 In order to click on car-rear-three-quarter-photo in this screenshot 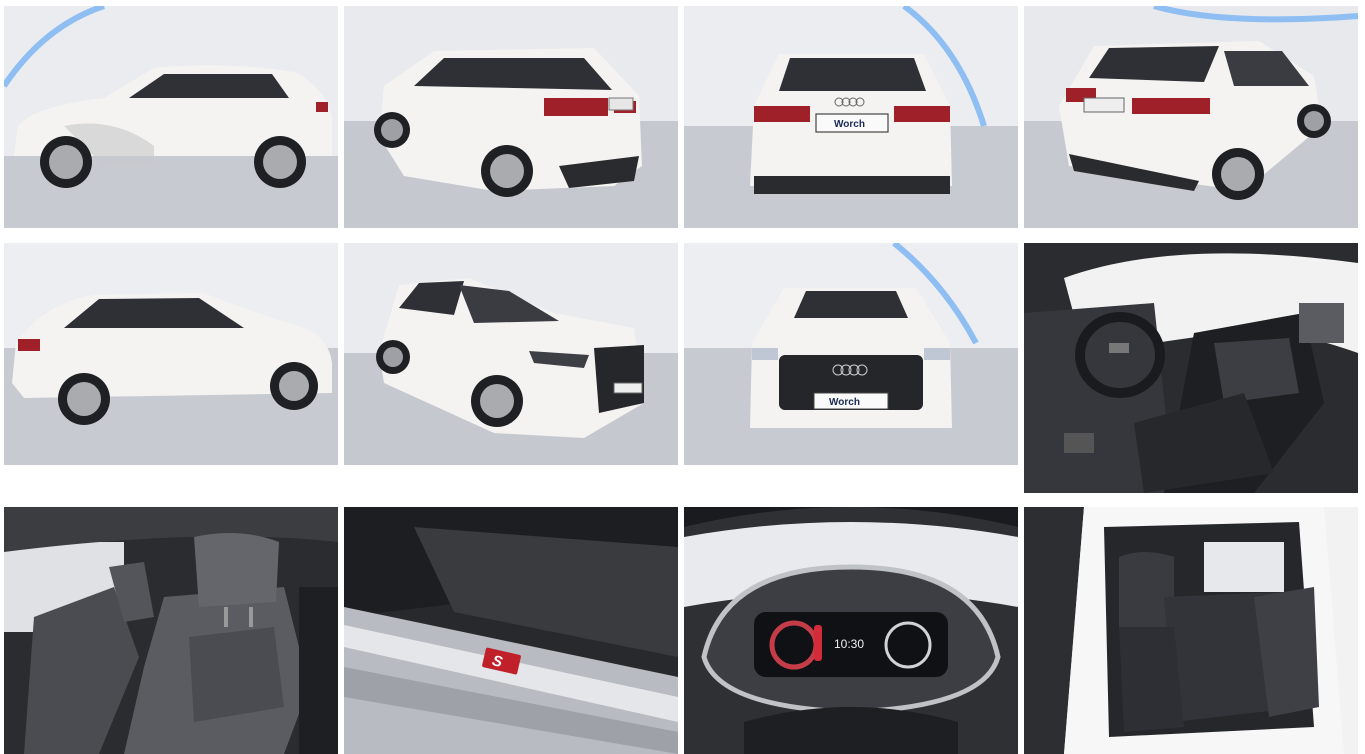, I will do `click(511, 117)`.